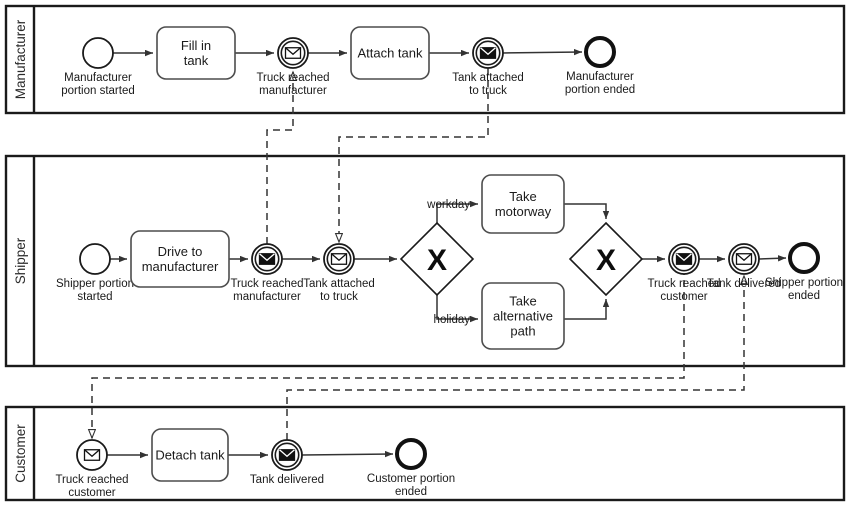  Describe the element at coordinates (772, 258) in the screenshot. I see `sequence-flow-sf-s11` at that location.